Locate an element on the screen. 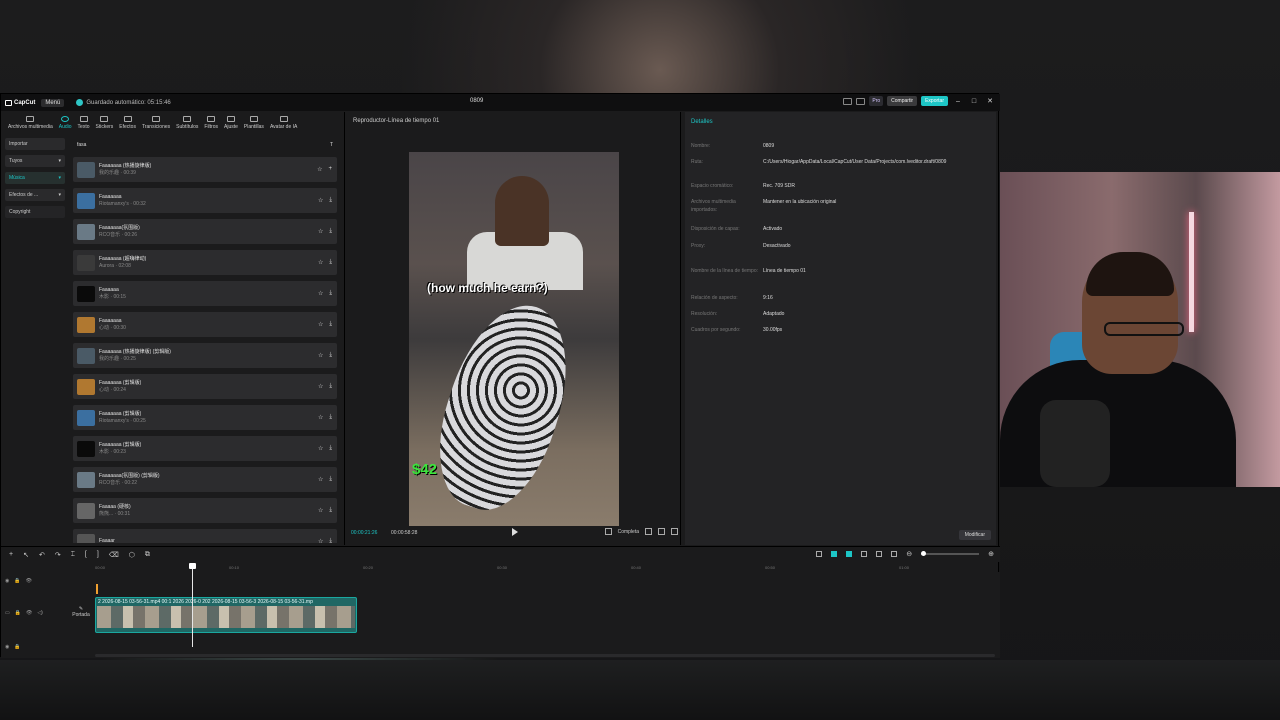 The image size is (1280, 720). video-preview: (how much he earn?) $42 is located at coordinates (514, 339).